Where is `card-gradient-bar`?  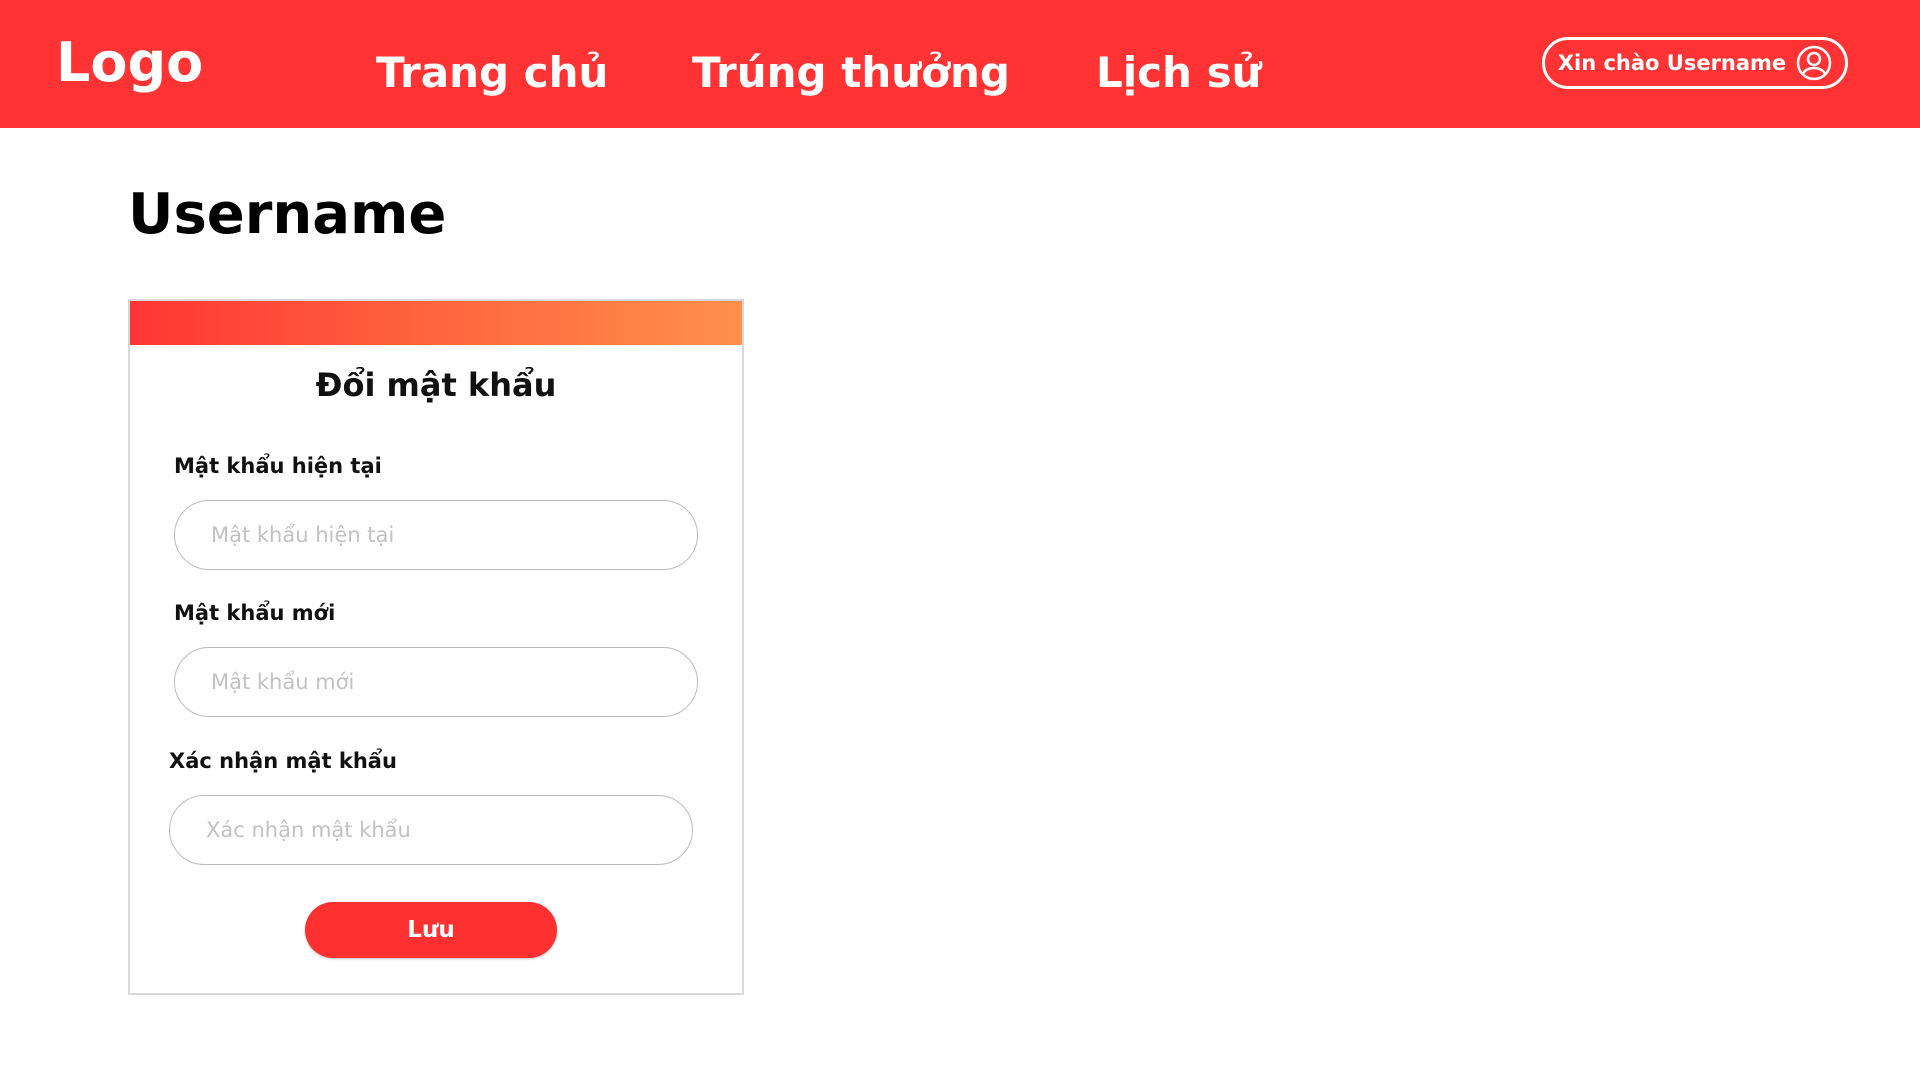
card-gradient-bar is located at coordinates (436, 323).